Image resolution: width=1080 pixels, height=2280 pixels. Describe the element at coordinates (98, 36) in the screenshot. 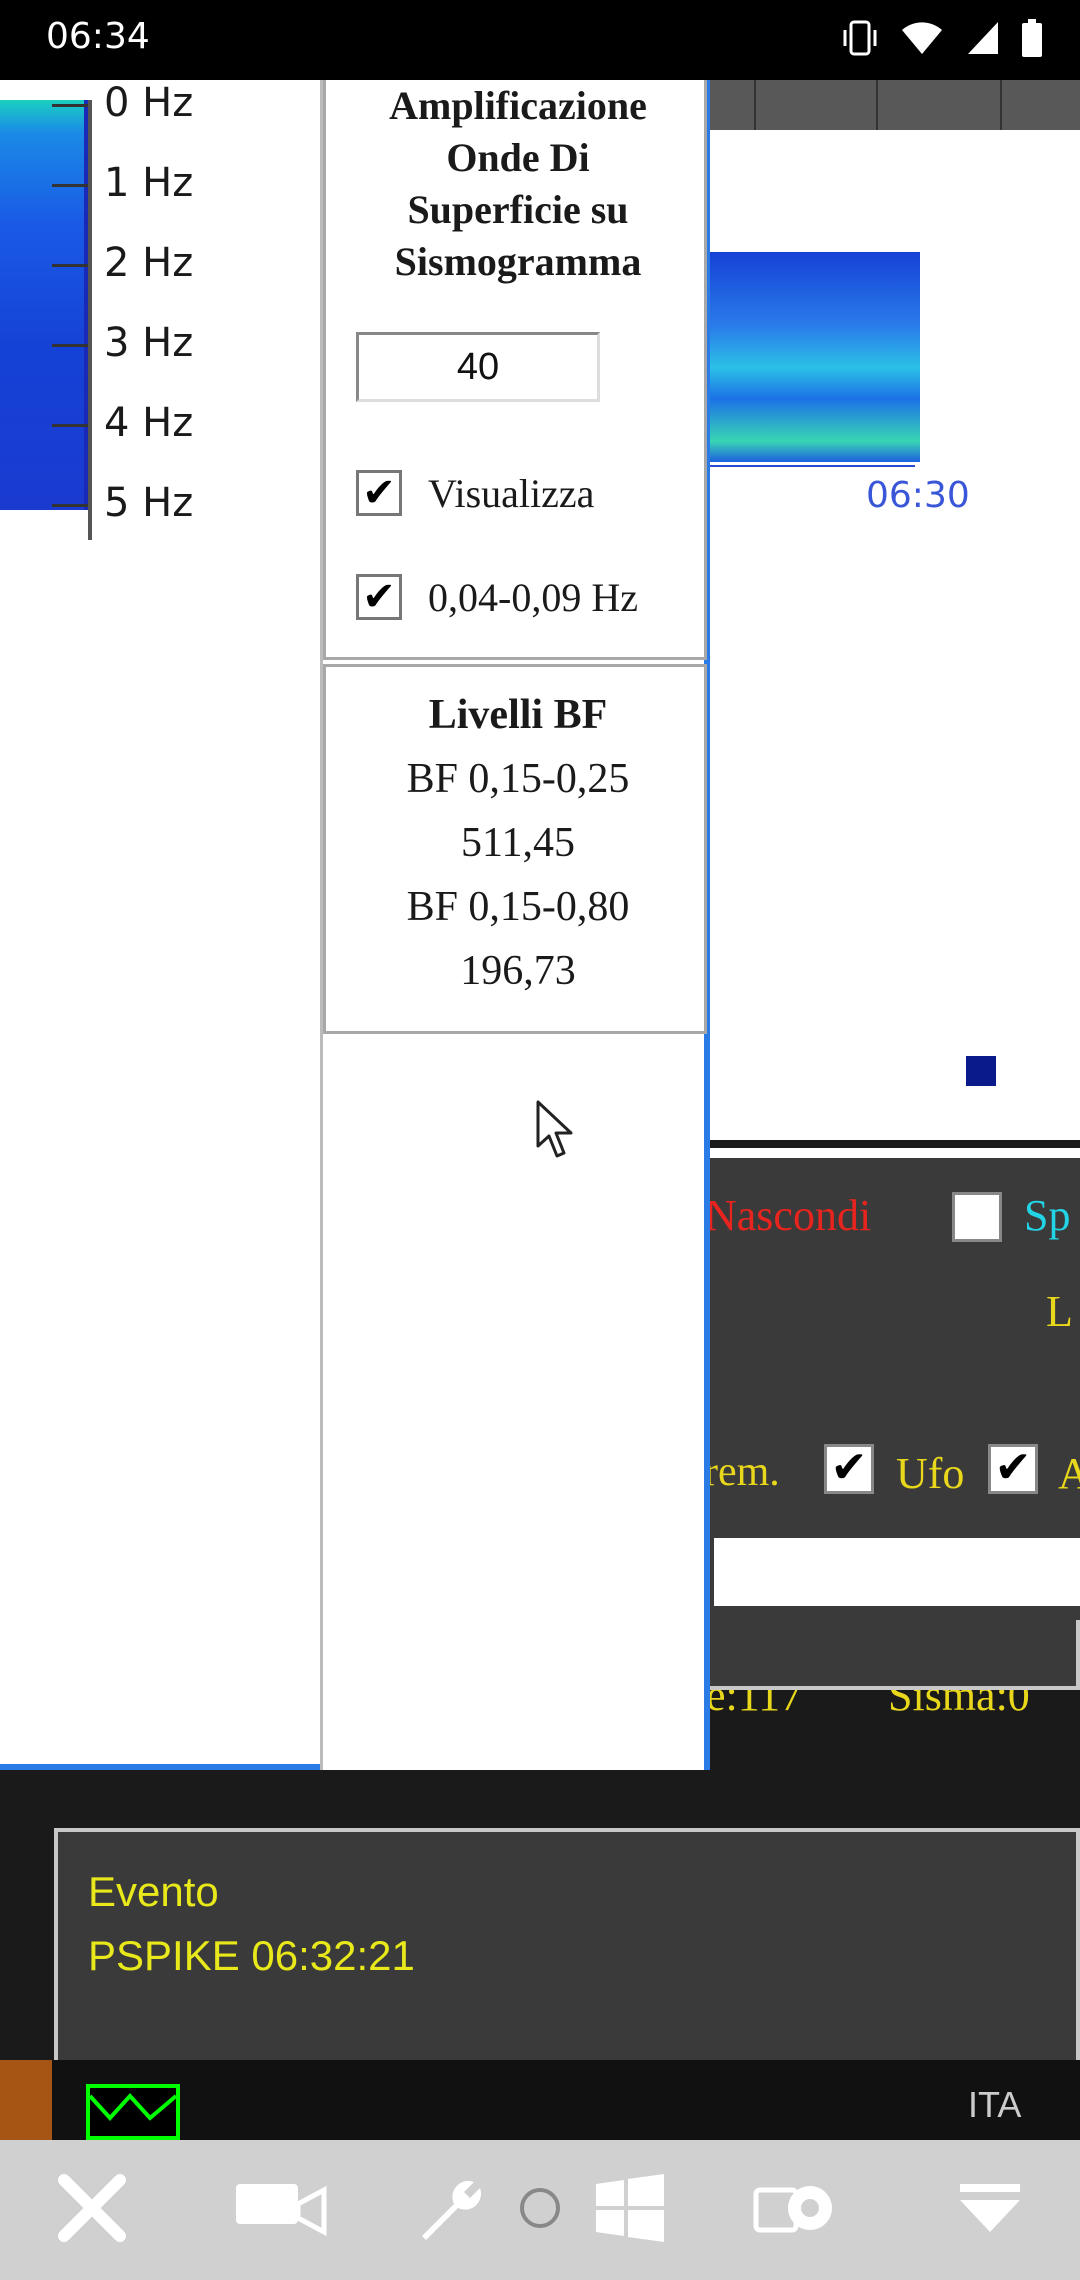

I see `status-time: 06:34` at that location.